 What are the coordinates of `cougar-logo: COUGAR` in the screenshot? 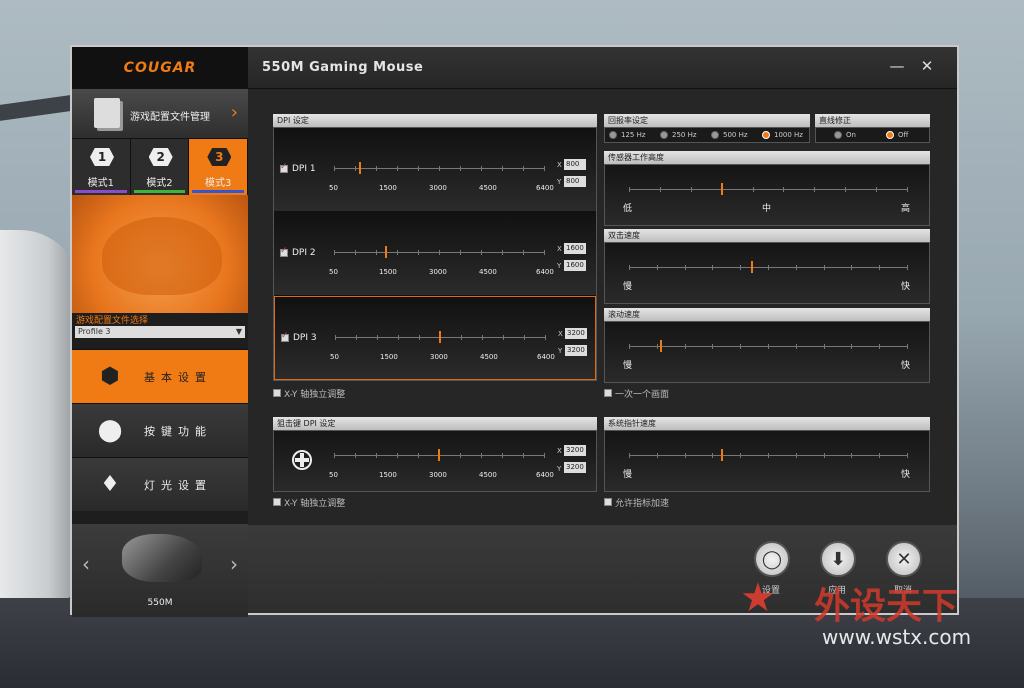 It's located at (160, 68).